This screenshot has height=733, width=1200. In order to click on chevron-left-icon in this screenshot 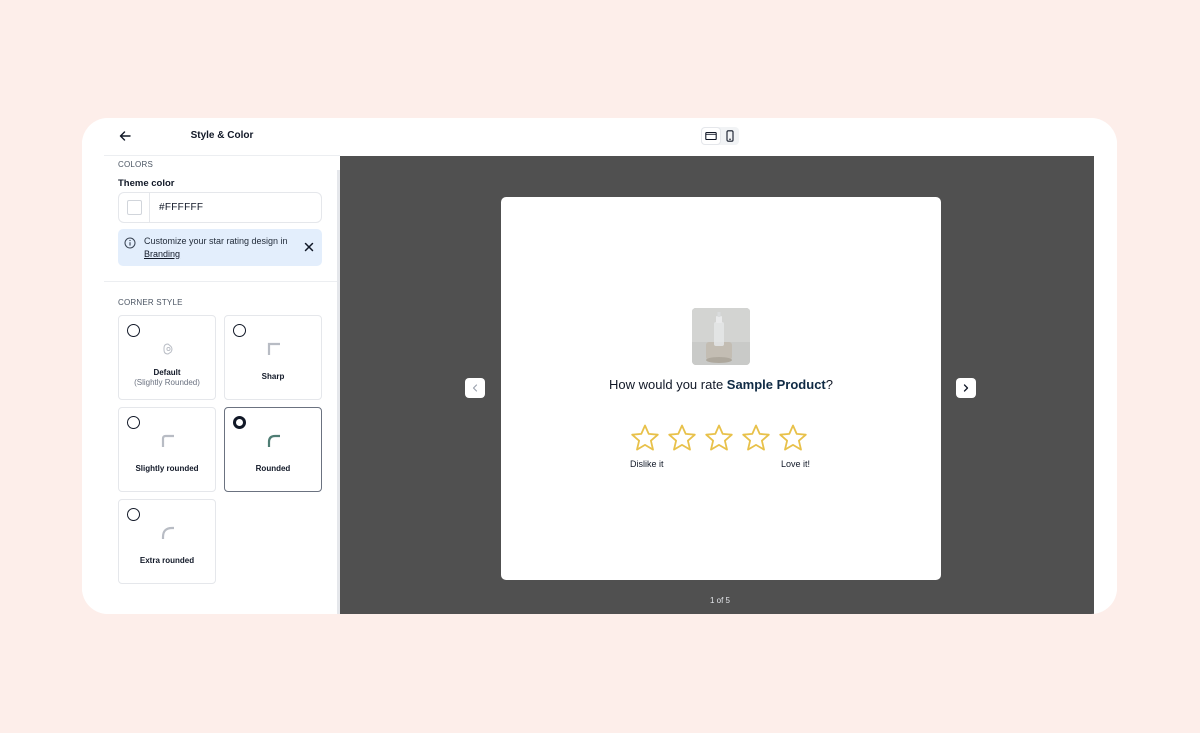, I will do `click(475, 388)`.